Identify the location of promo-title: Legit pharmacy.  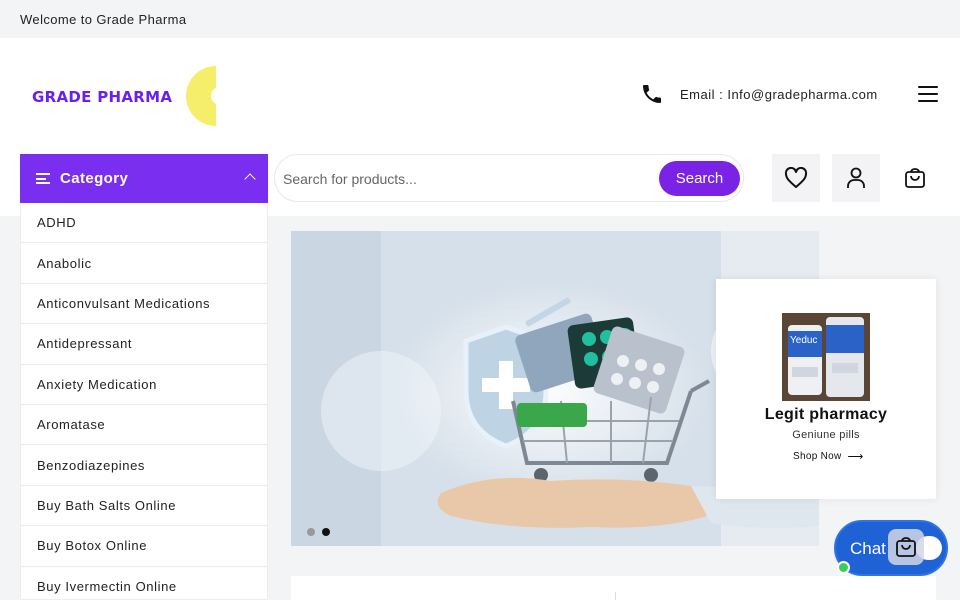
(826, 414).